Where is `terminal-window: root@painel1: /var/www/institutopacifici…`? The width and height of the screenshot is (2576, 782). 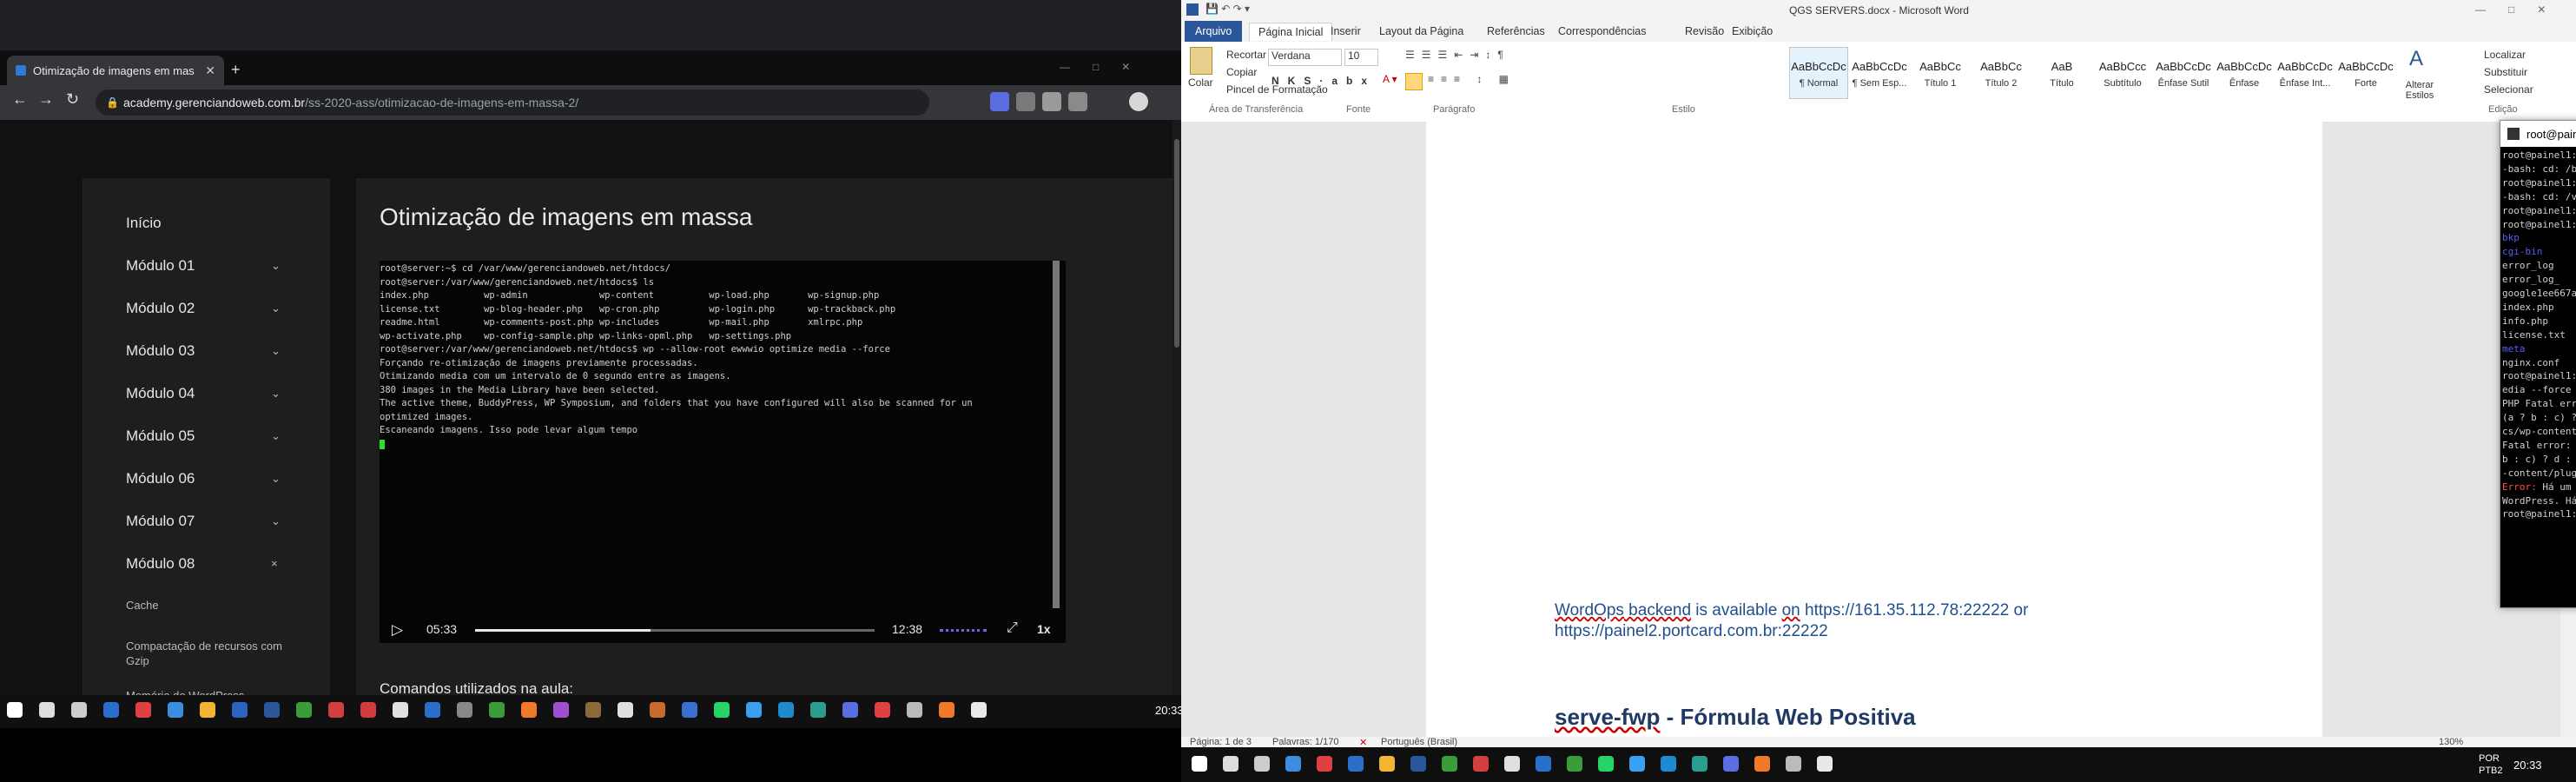
terminal-window: root@painel1: /var/www/institutopacifici… is located at coordinates (2538, 364).